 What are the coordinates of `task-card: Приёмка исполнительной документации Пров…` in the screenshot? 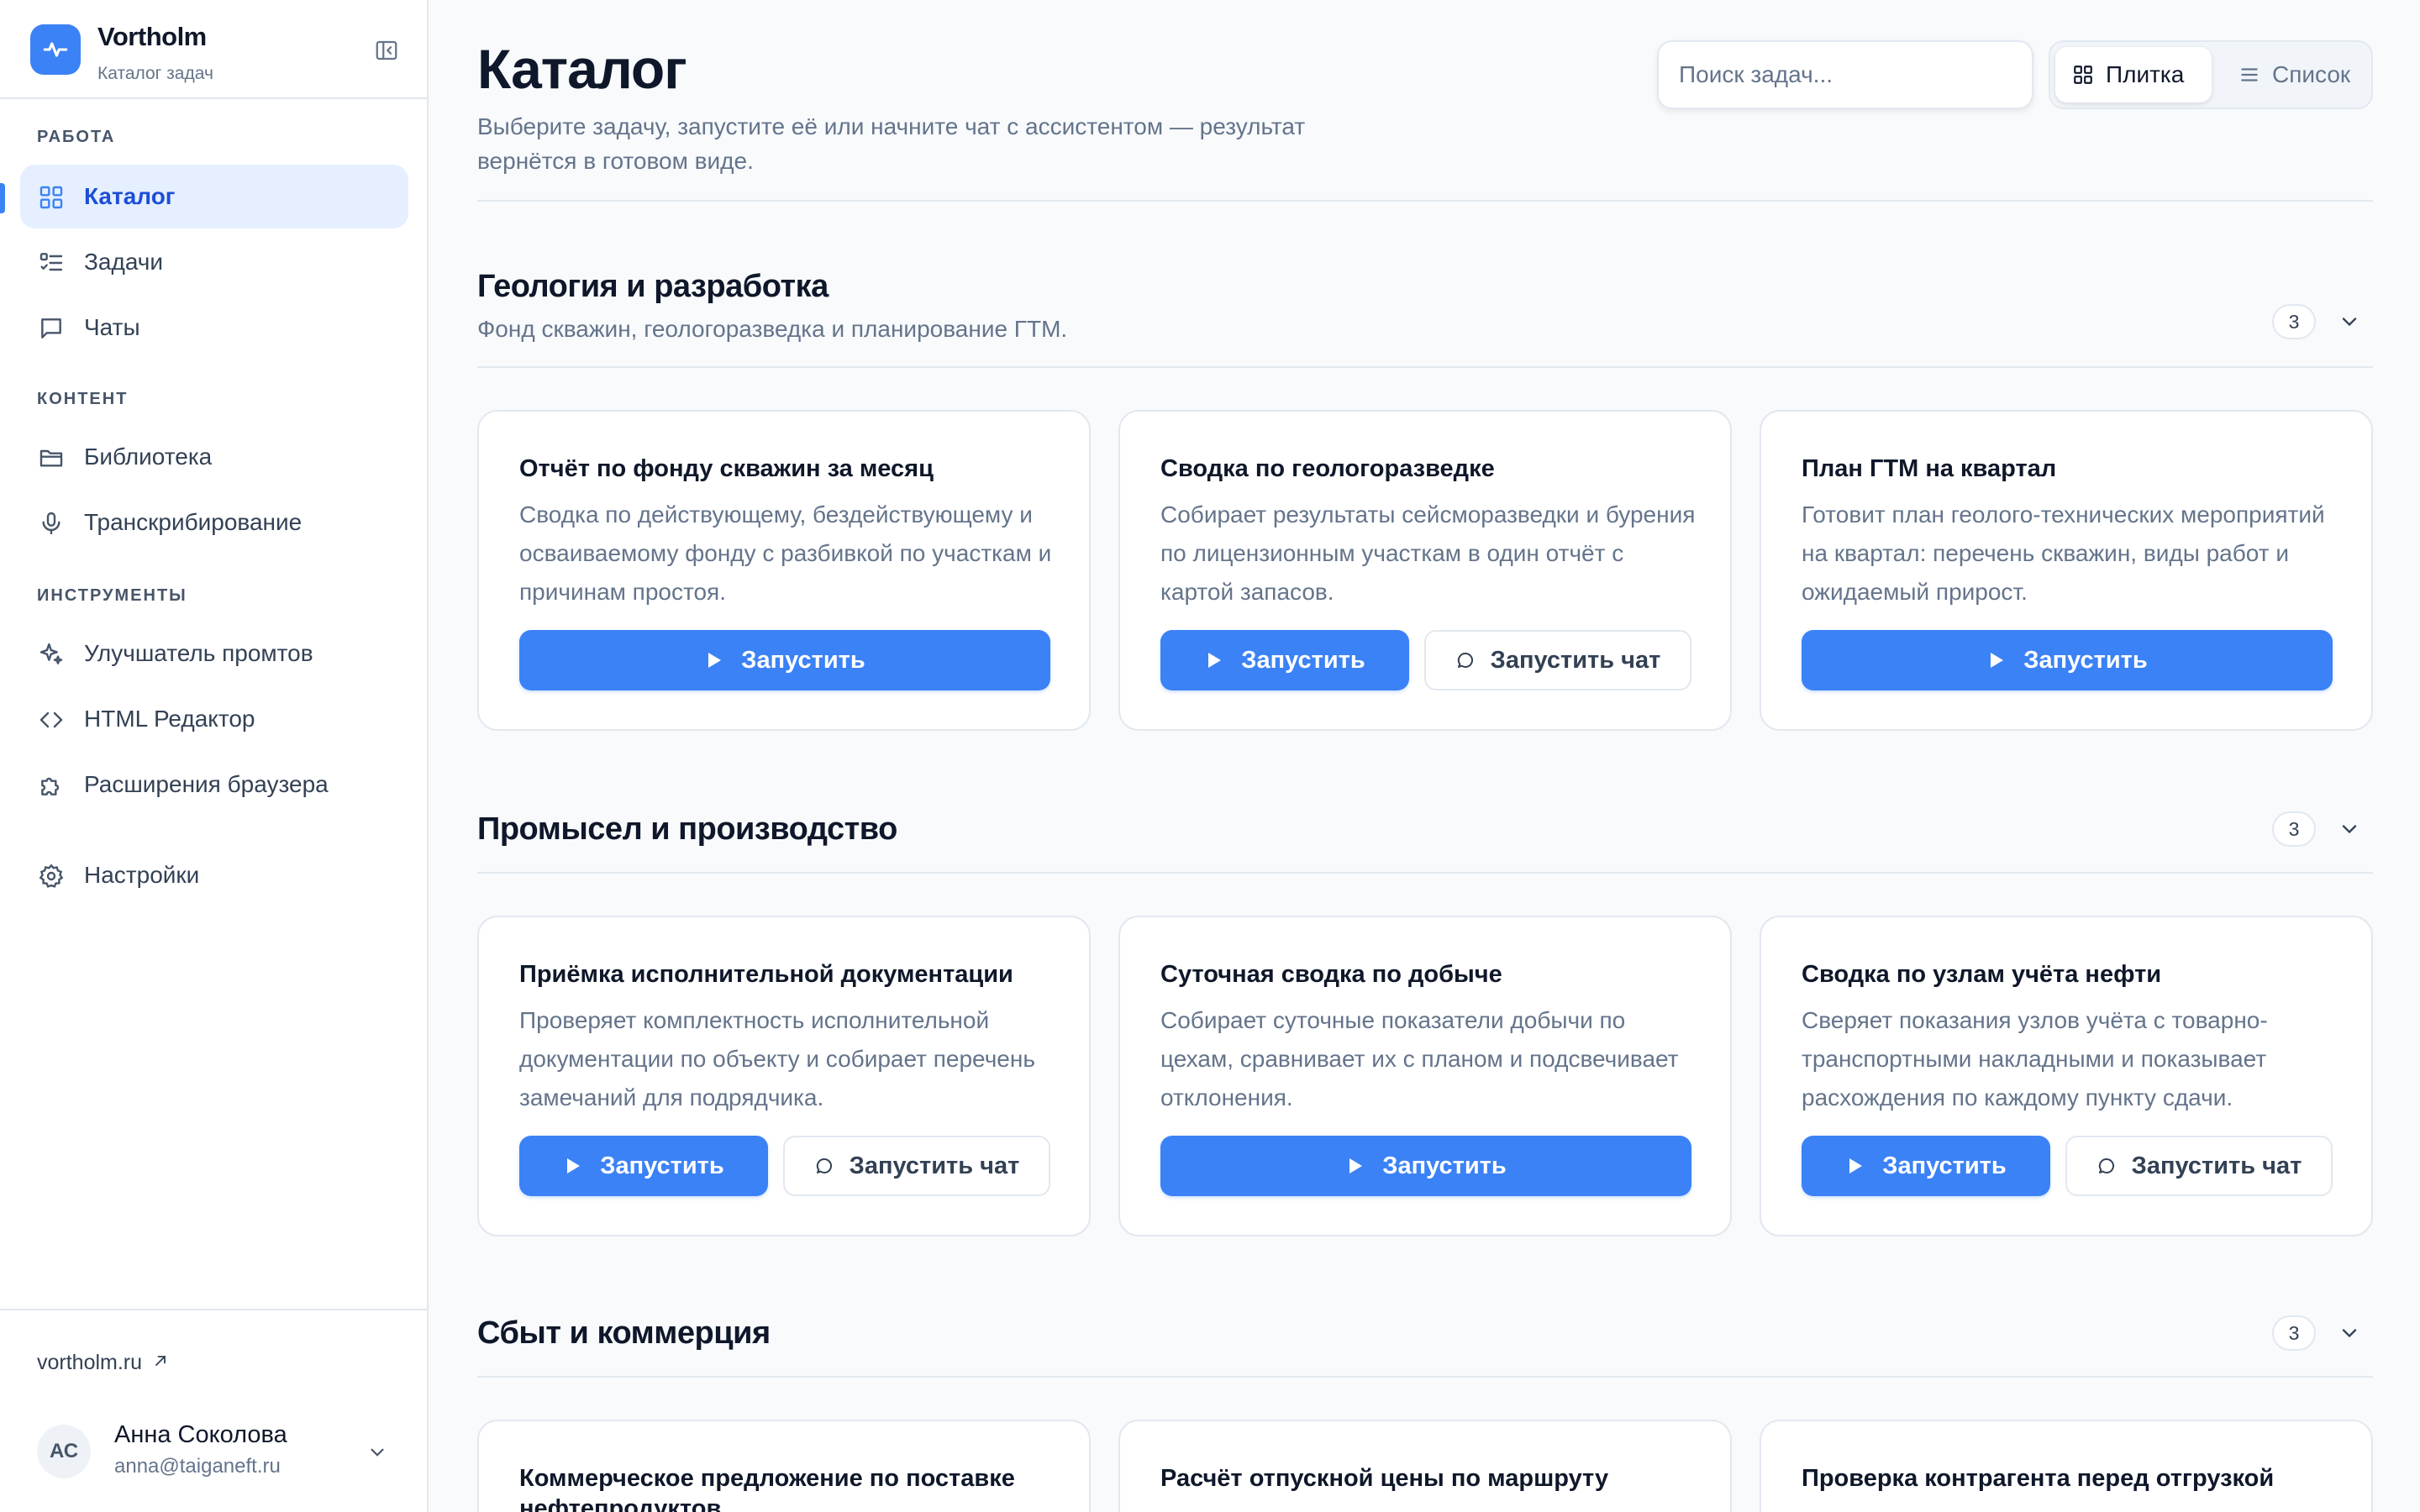 It's located at (784, 1076).